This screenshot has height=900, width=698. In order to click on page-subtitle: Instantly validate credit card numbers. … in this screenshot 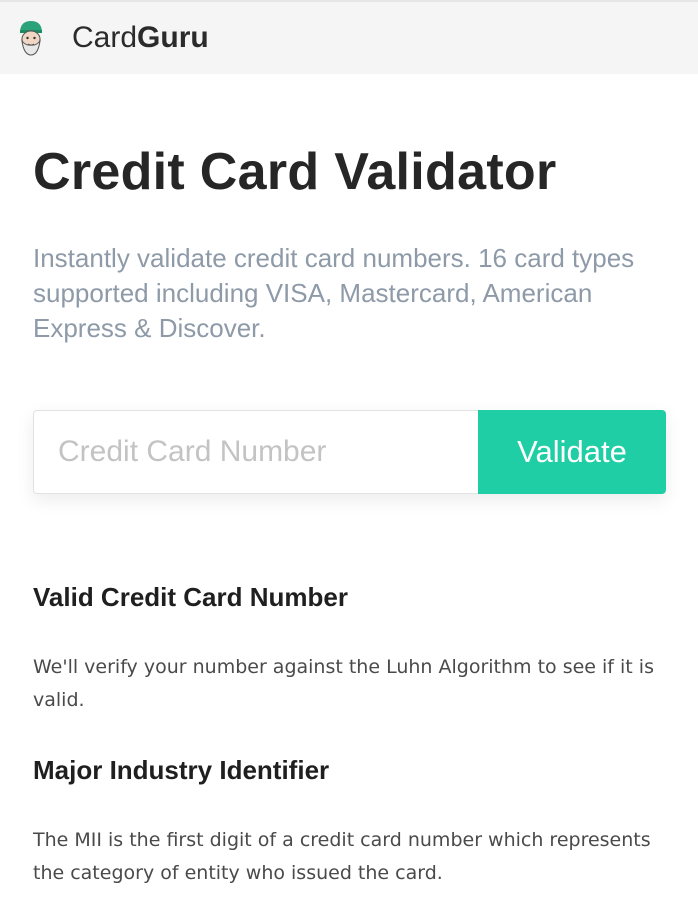, I will do `click(334, 293)`.